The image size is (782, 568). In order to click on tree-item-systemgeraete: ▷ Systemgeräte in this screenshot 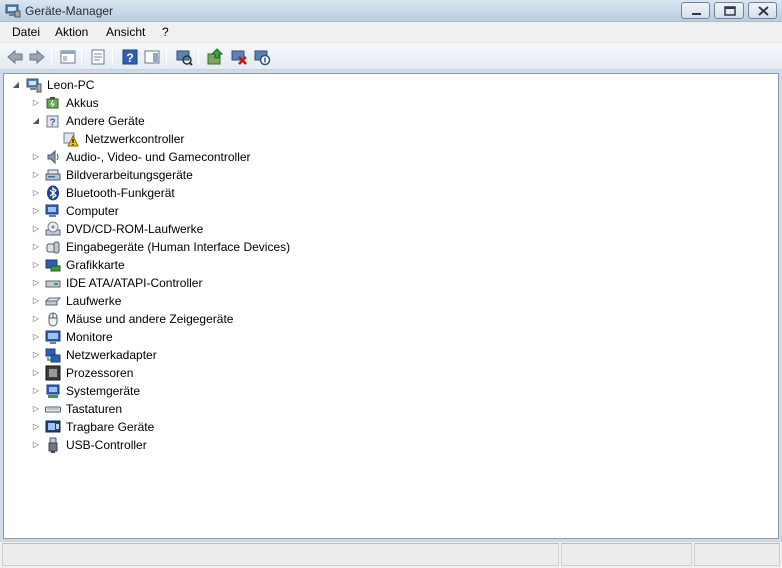, I will do `click(391, 391)`.